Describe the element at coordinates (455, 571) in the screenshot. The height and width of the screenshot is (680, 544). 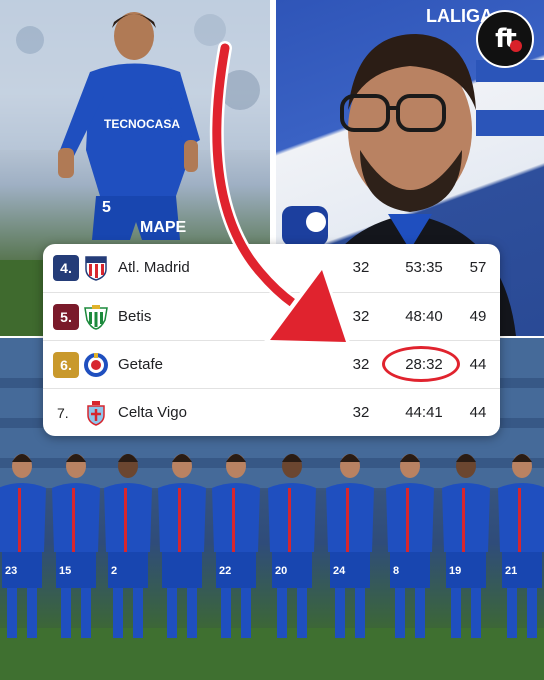
I see `jersey-number: 19` at that location.